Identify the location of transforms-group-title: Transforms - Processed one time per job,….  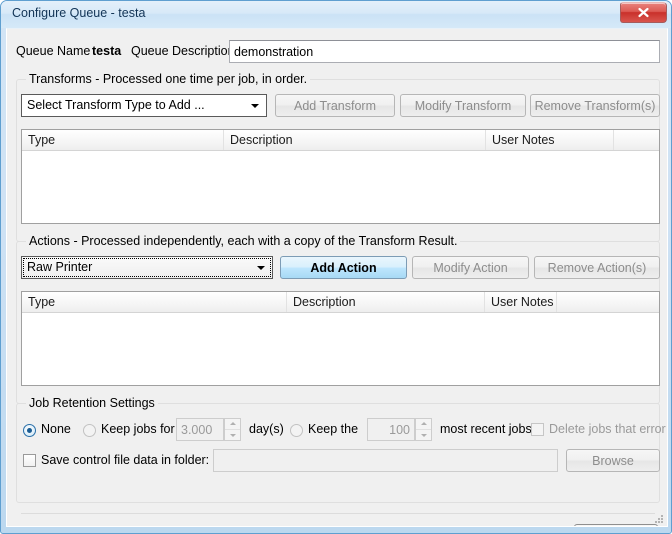
(168, 79).